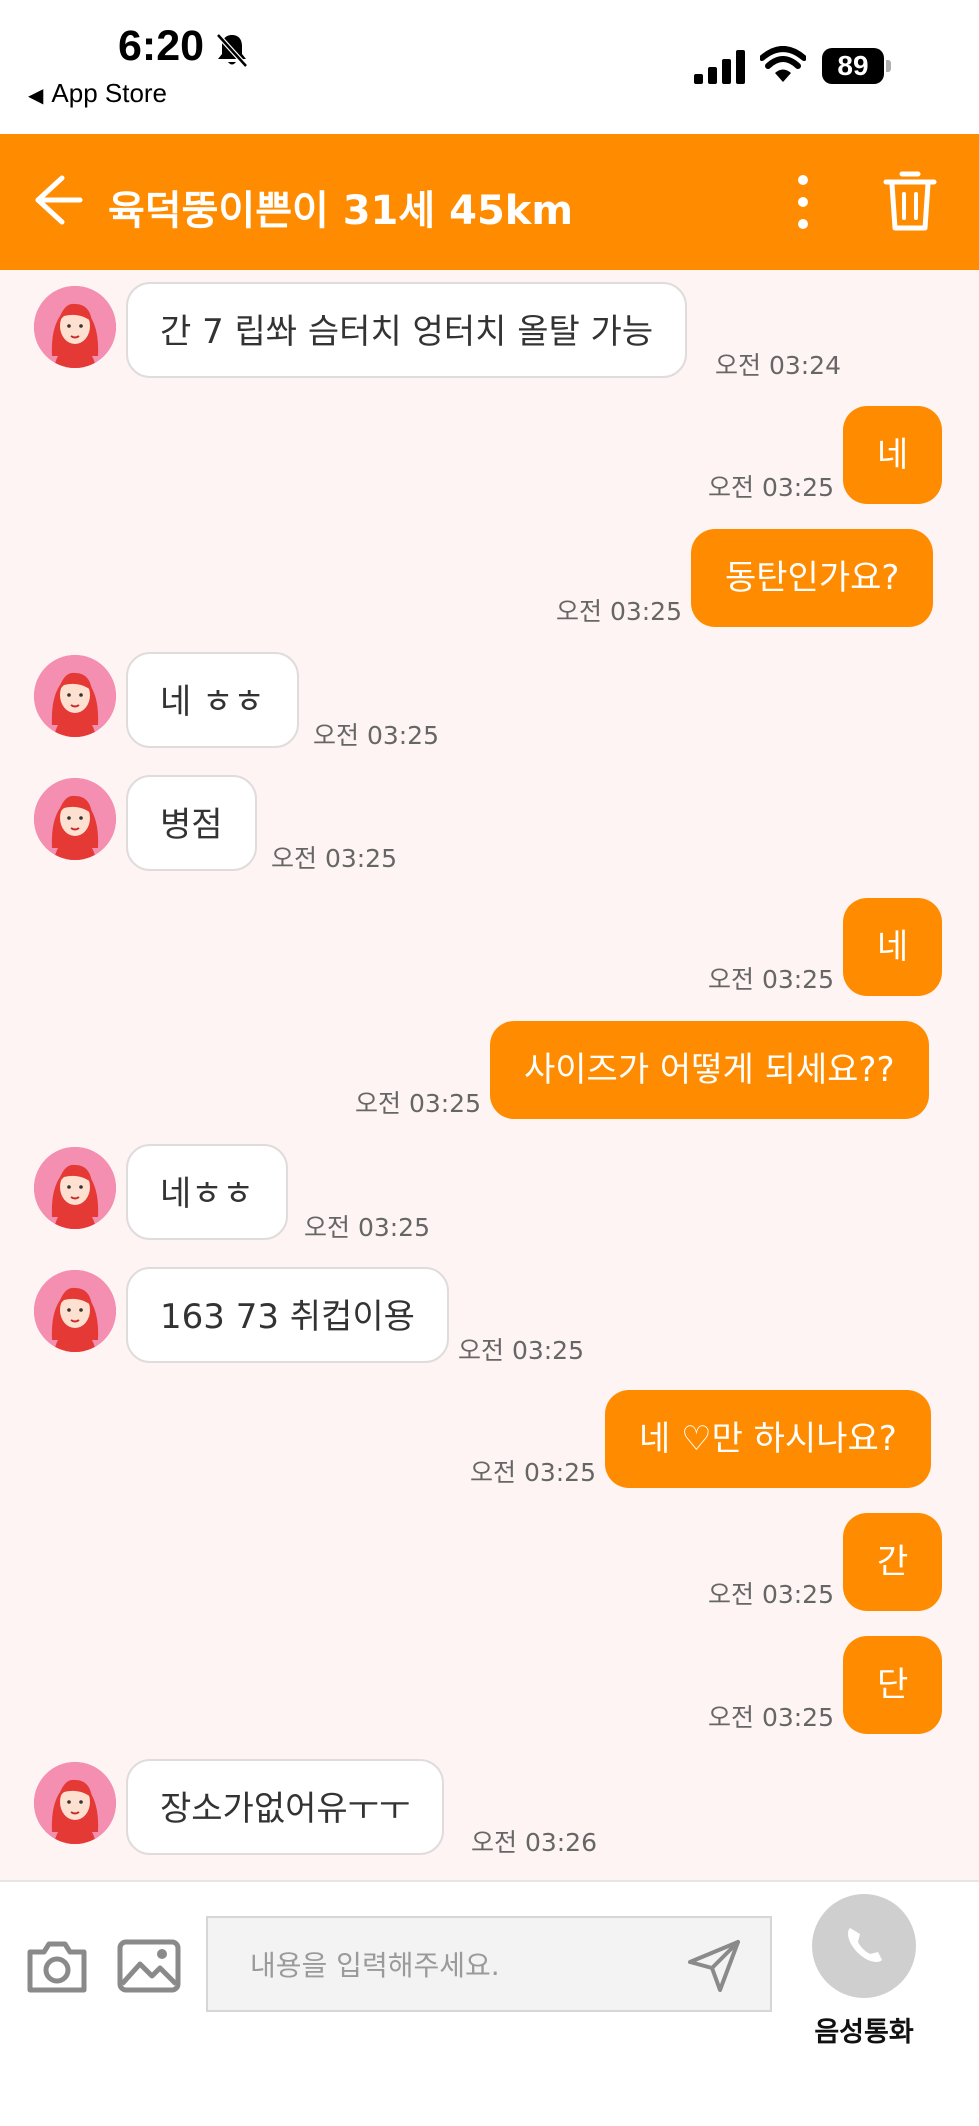 This screenshot has width=979, height=2126. What do you see at coordinates (812, 578) in the screenshot?
I see `message-bubble-outgoing: 동탄인가요?` at bounding box center [812, 578].